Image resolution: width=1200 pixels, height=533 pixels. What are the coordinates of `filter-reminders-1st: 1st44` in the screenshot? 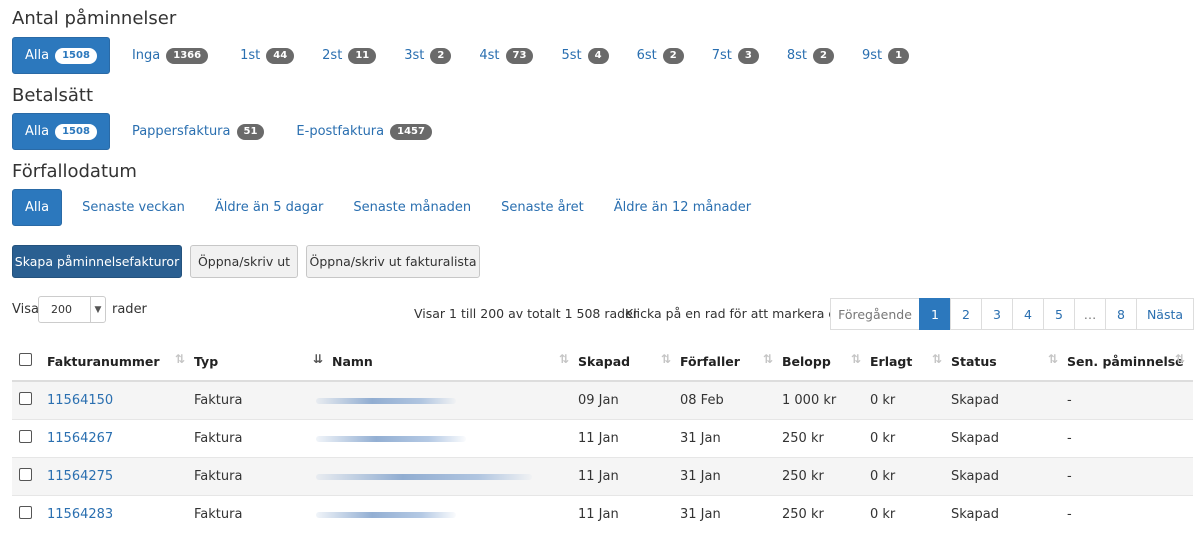 It's located at (267, 55).